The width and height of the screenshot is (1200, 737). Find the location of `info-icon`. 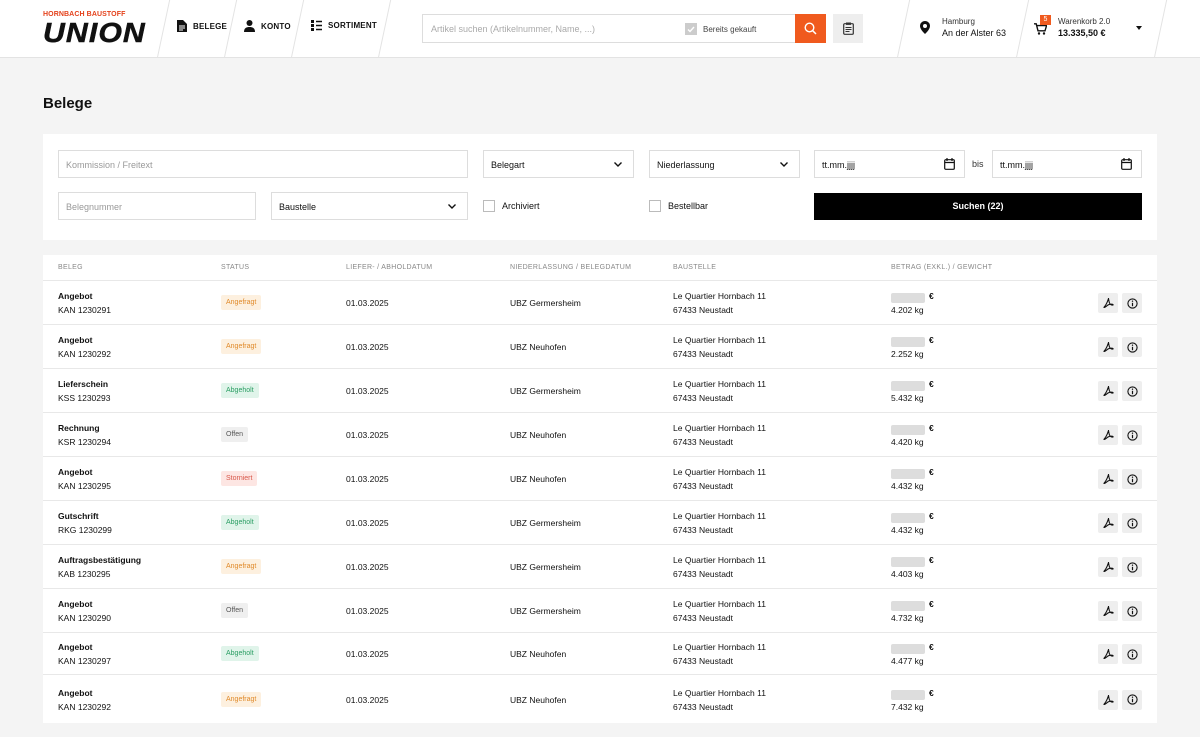

info-icon is located at coordinates (1132, 611).